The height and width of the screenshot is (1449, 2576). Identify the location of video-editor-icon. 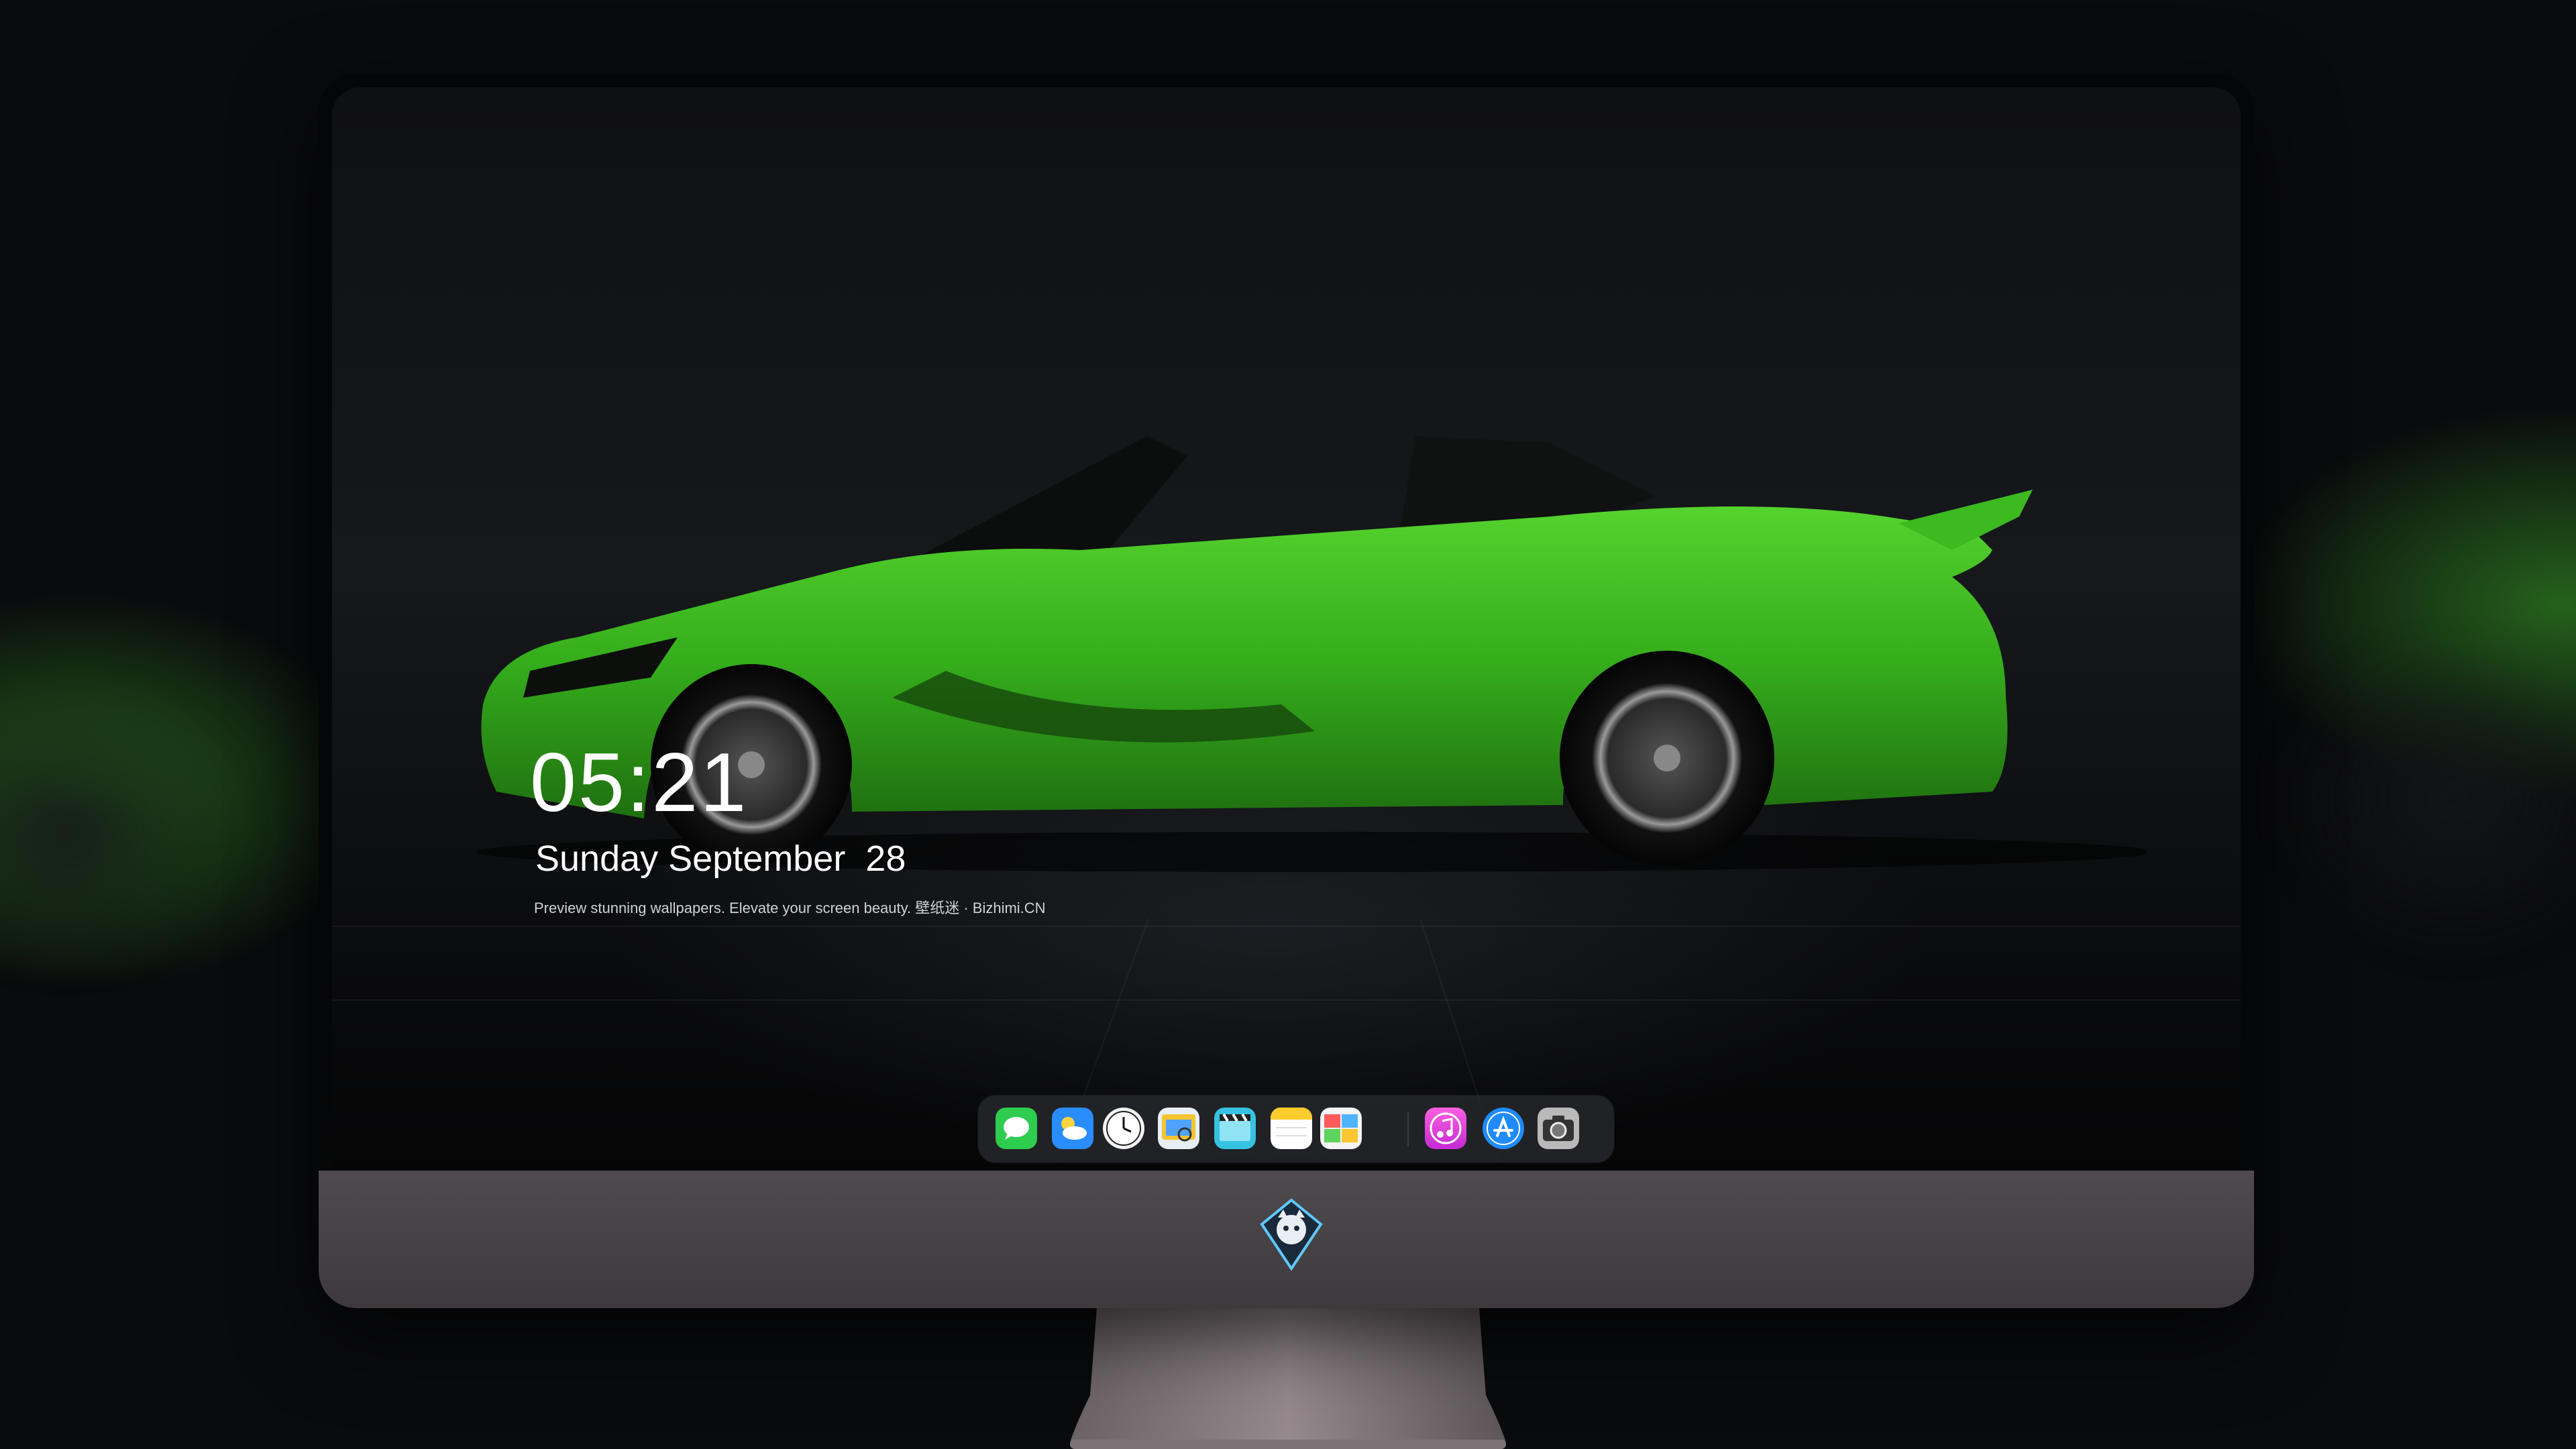
(1235, 1128).